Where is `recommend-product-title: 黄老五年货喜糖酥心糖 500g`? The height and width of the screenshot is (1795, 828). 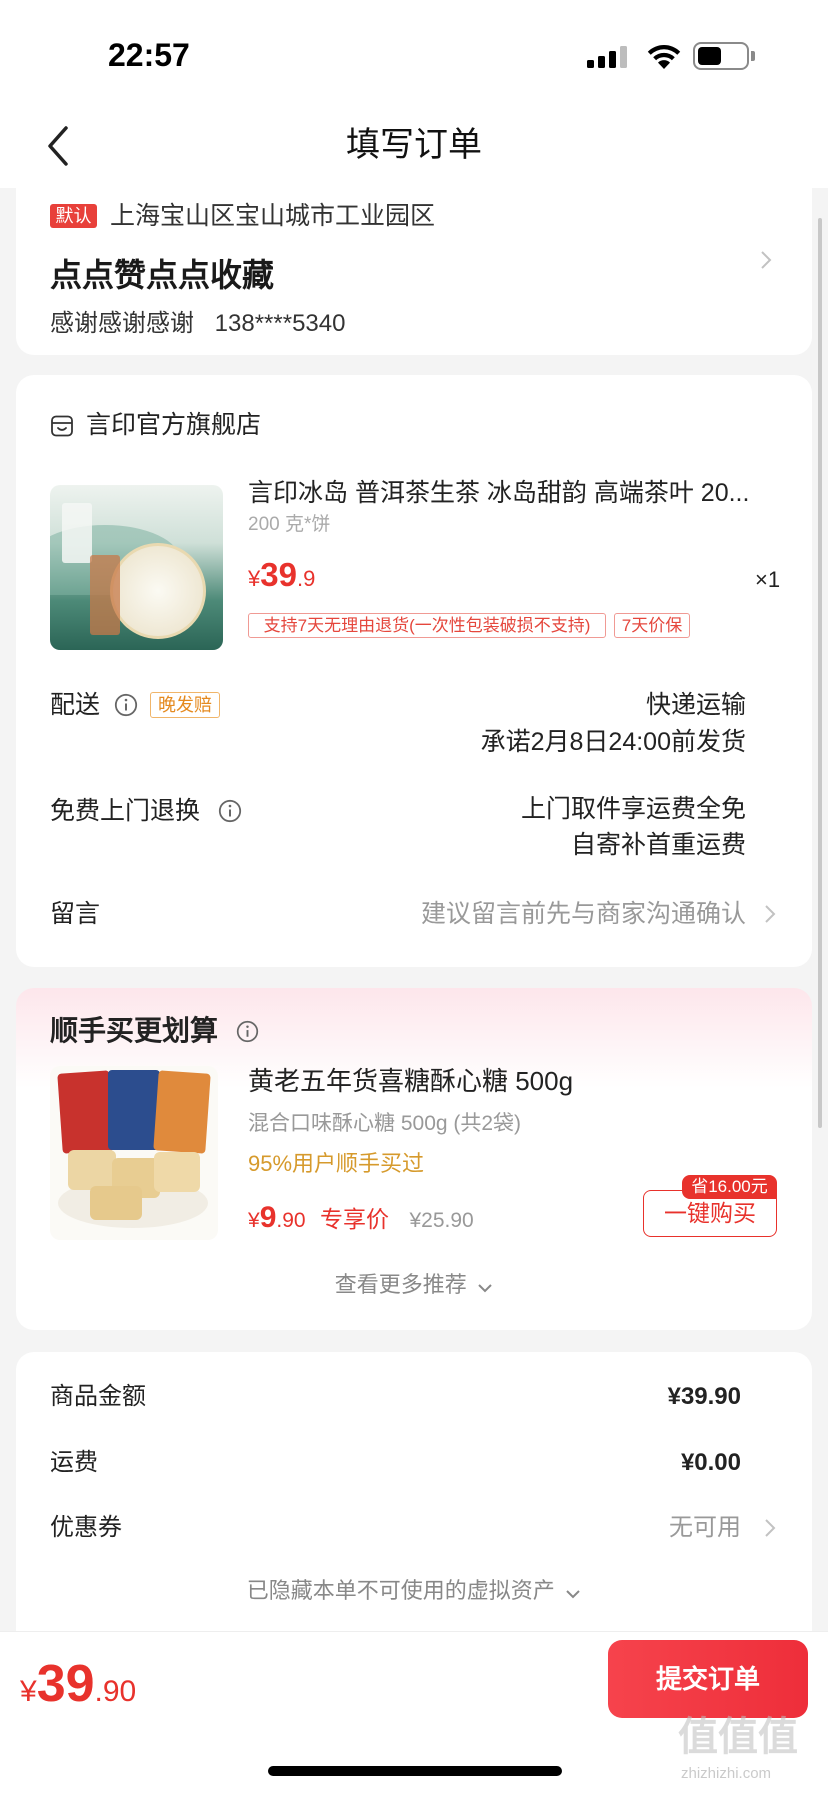 recommend-product-title: 黄老五年货喜糖酥心糖 500g is located at coordinates (410, 1081).